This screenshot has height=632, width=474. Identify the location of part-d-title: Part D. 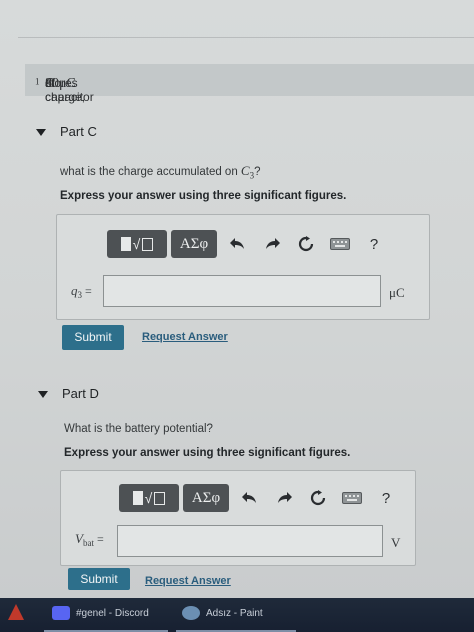
(80, 393).